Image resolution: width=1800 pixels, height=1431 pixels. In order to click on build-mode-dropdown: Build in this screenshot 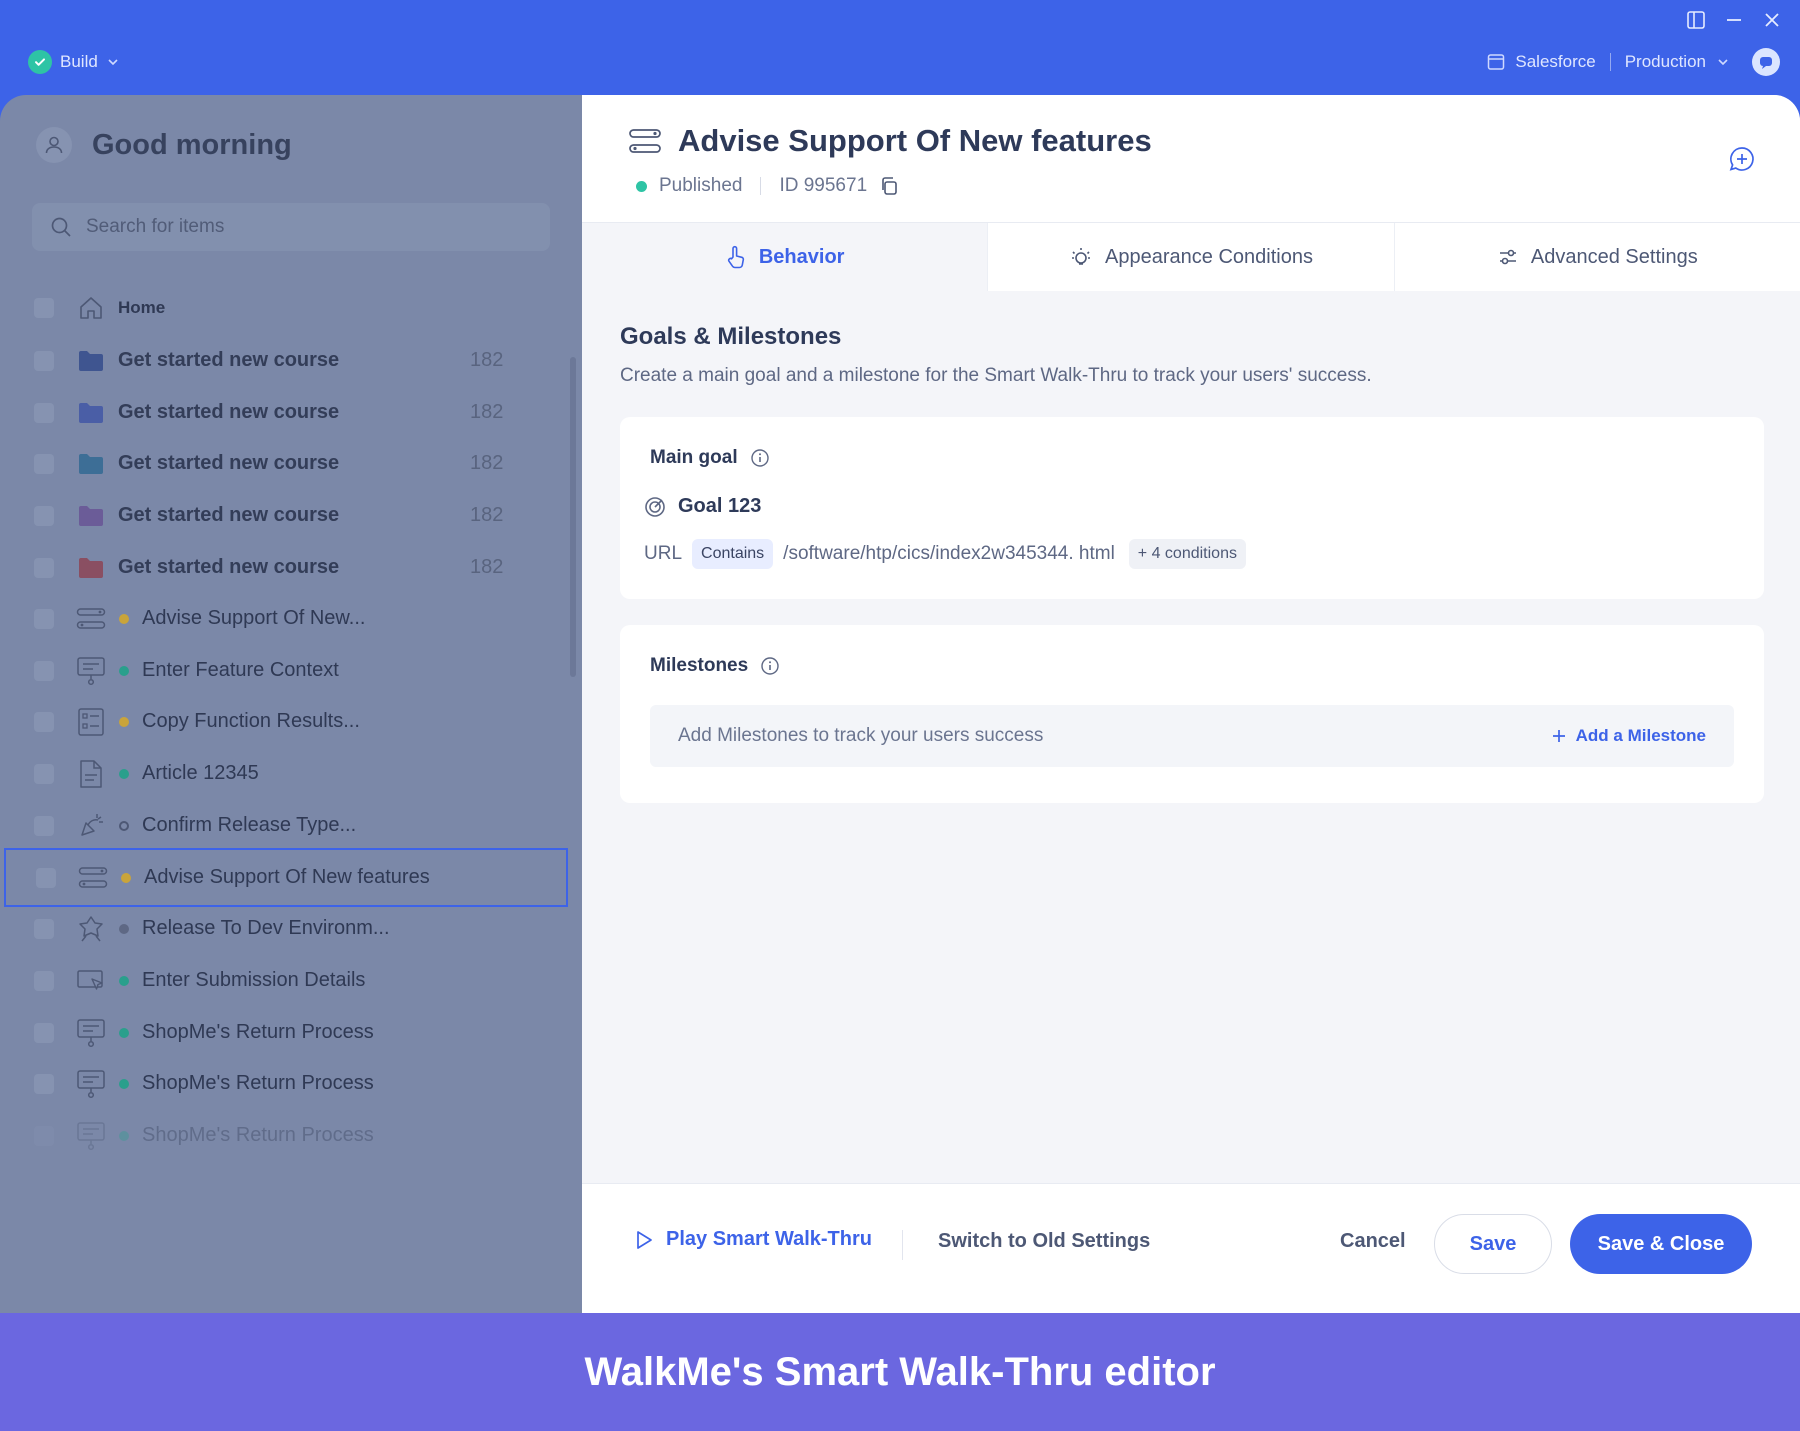, I will do `click(74, 62)`.